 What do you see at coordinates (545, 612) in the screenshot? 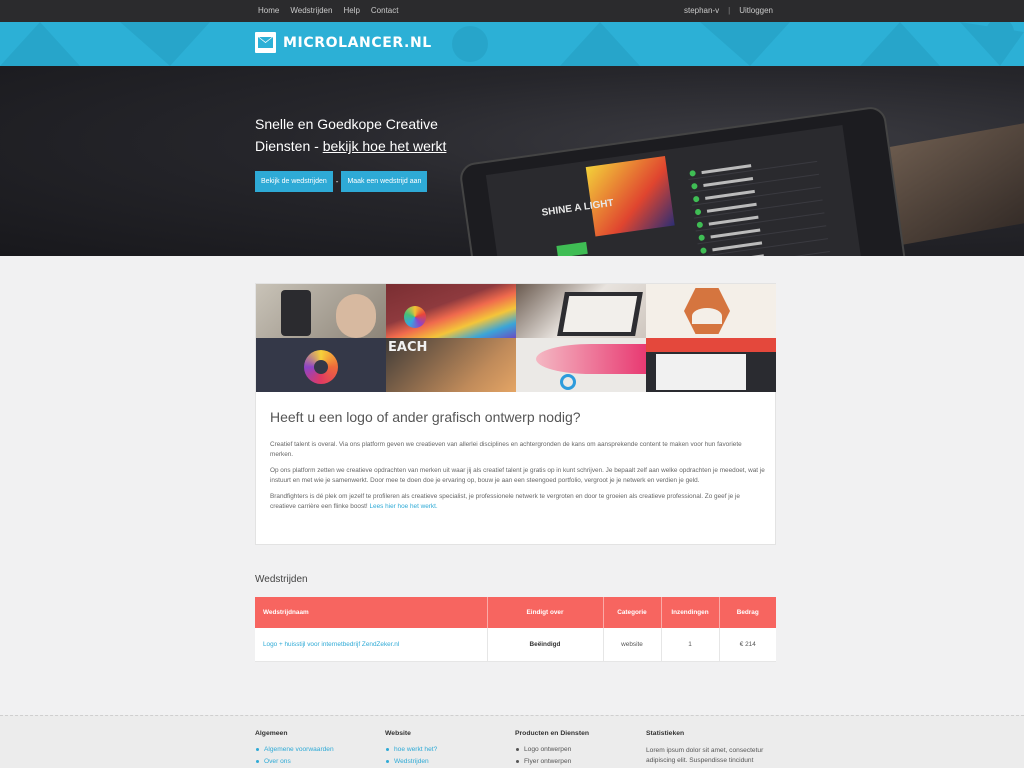
I see `col-ends: Eindigt over` at bounding box center [545, 612].